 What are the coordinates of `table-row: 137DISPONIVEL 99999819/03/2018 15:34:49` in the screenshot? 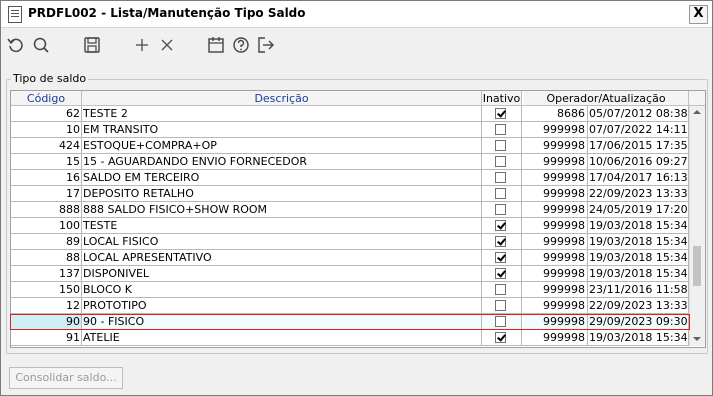 It's located at (350, 274).